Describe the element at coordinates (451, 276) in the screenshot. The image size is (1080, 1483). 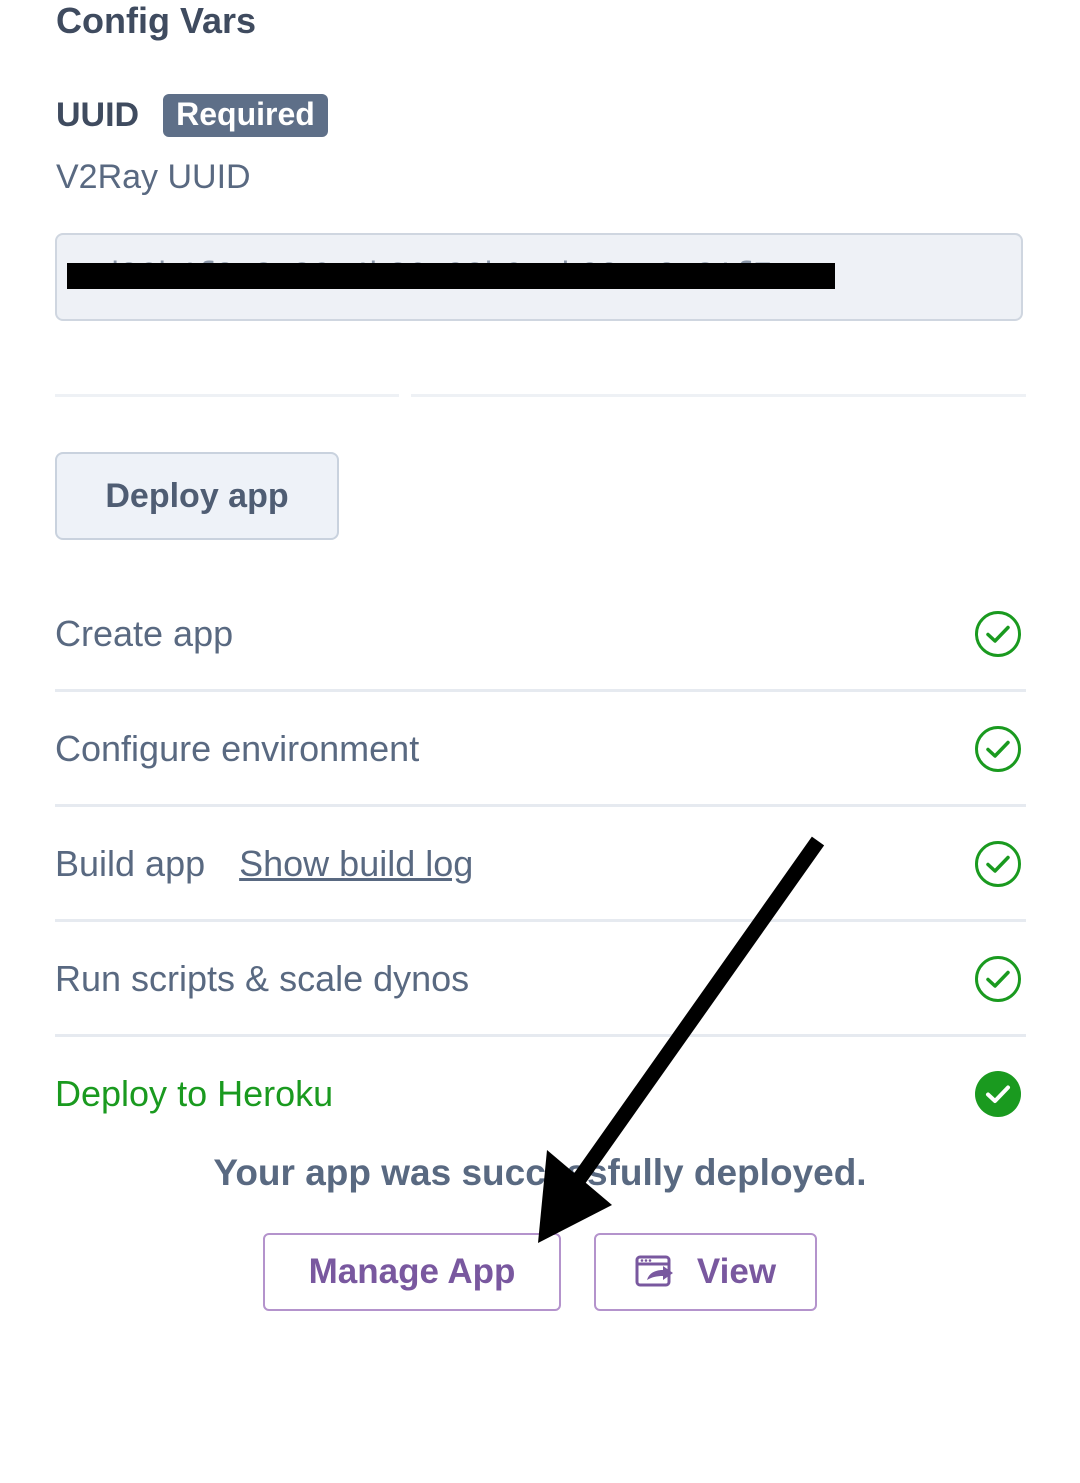
I see `redaction-bar` at that location.